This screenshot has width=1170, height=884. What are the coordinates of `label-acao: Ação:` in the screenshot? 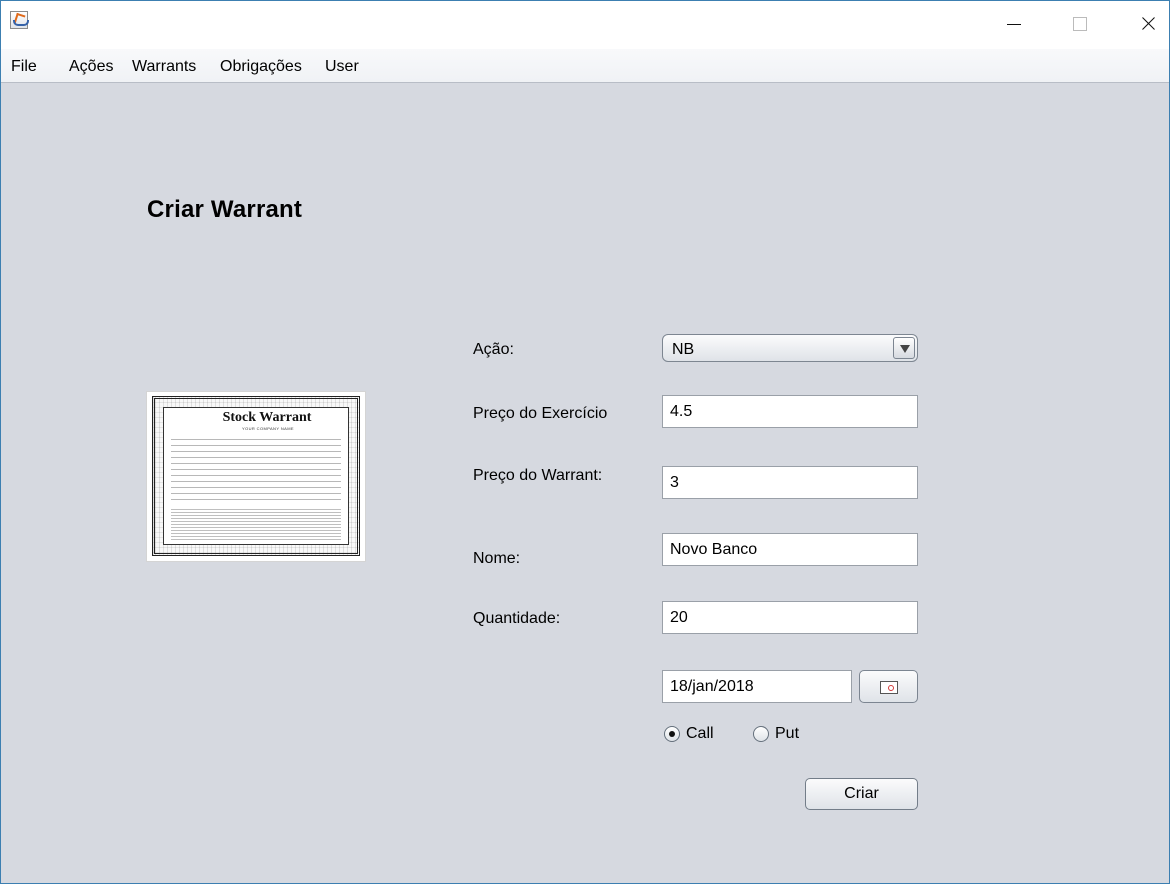 It's located at (493, 349).